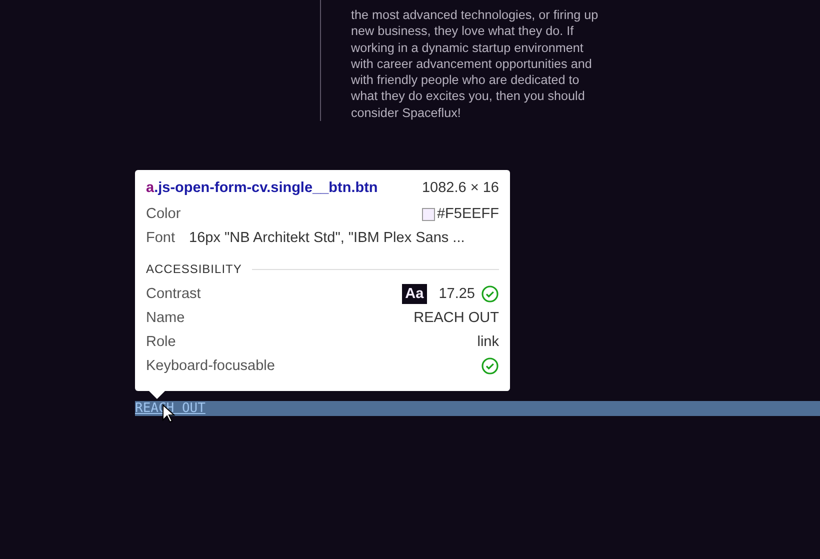 Image resolution: width=820 pixels, height=559 pixels. Describe the element at coordinates (262, 188) in the screenshot. I see `element-selector: a.js-open-form-cv.single__btn.btn` at that location.